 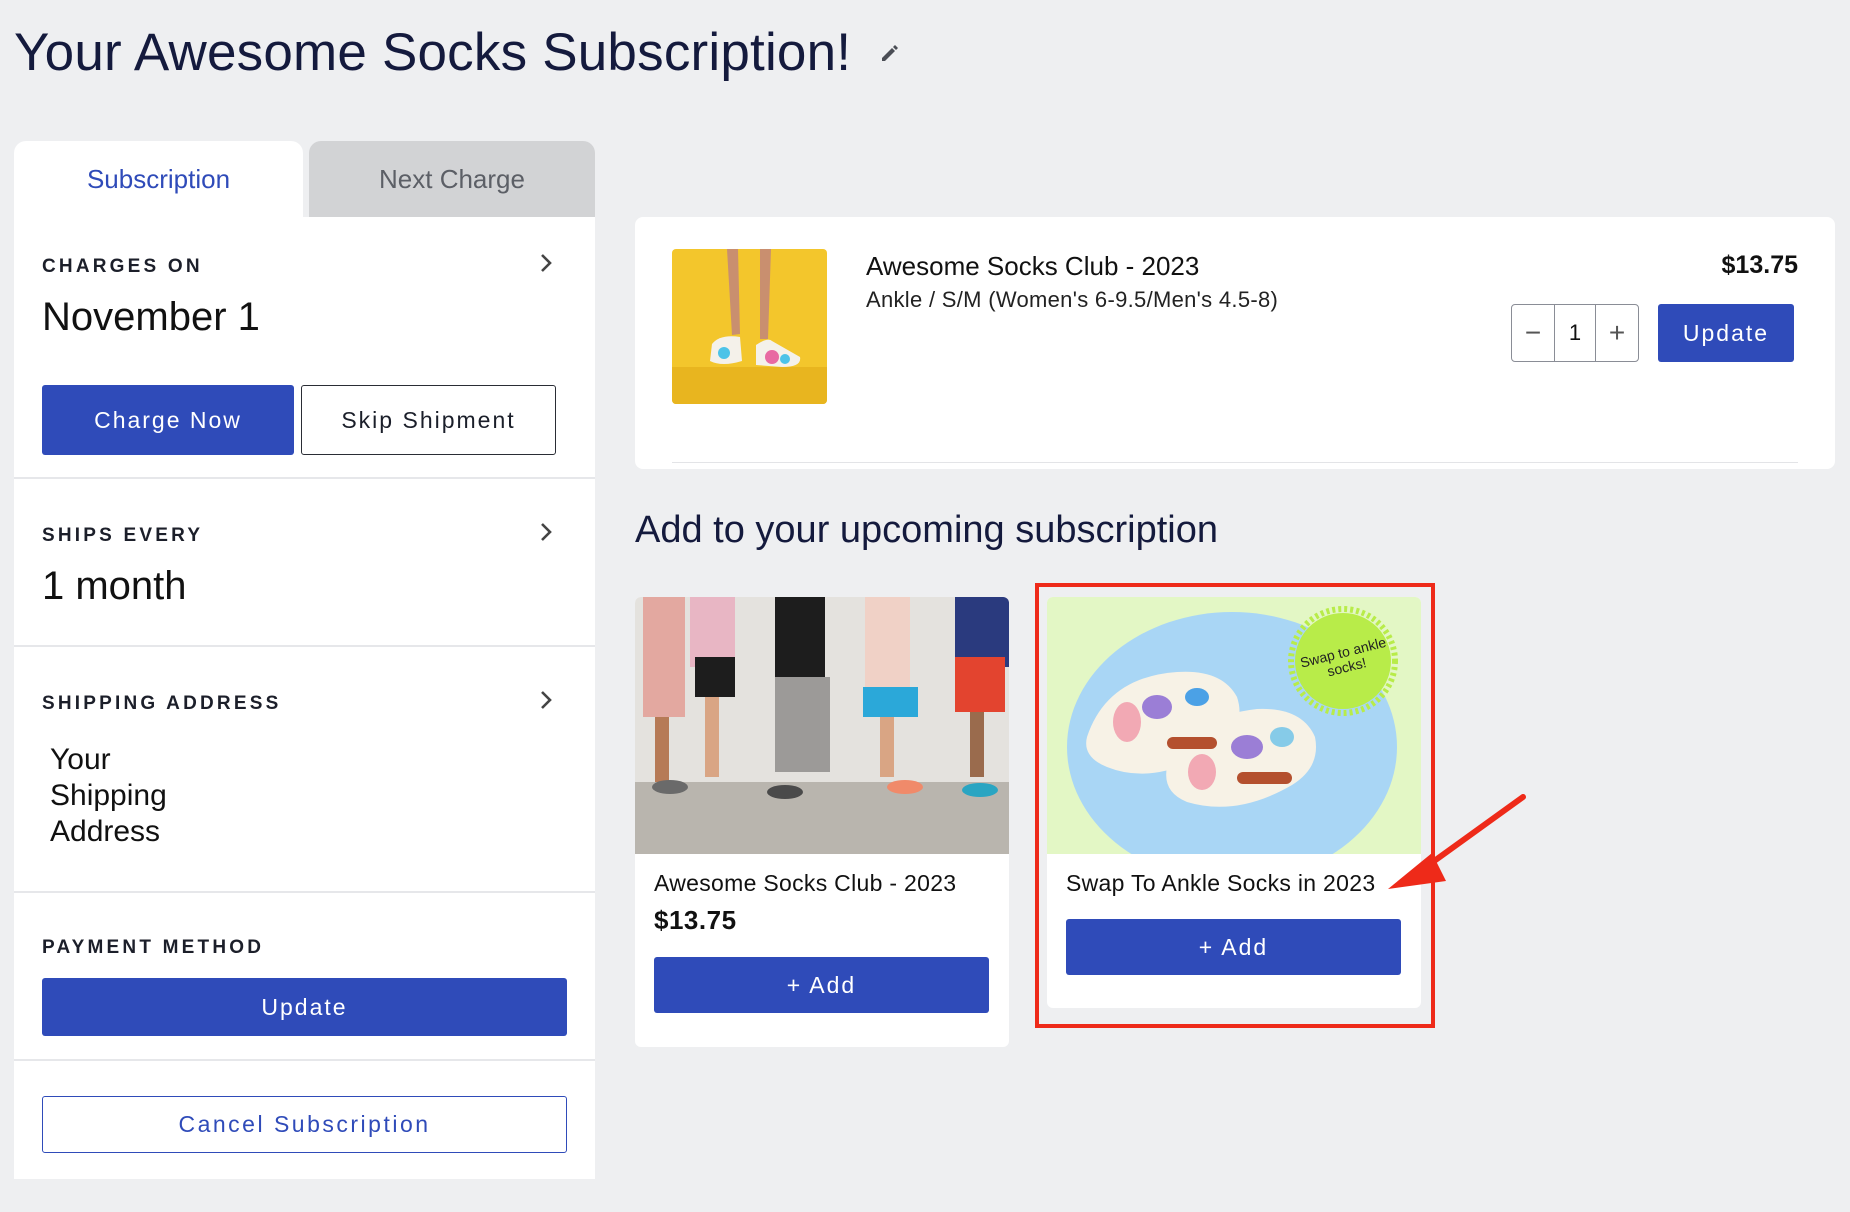 I want to click on product-name: Awesome Socks Club - 2023, so click(x=1032, y=266).